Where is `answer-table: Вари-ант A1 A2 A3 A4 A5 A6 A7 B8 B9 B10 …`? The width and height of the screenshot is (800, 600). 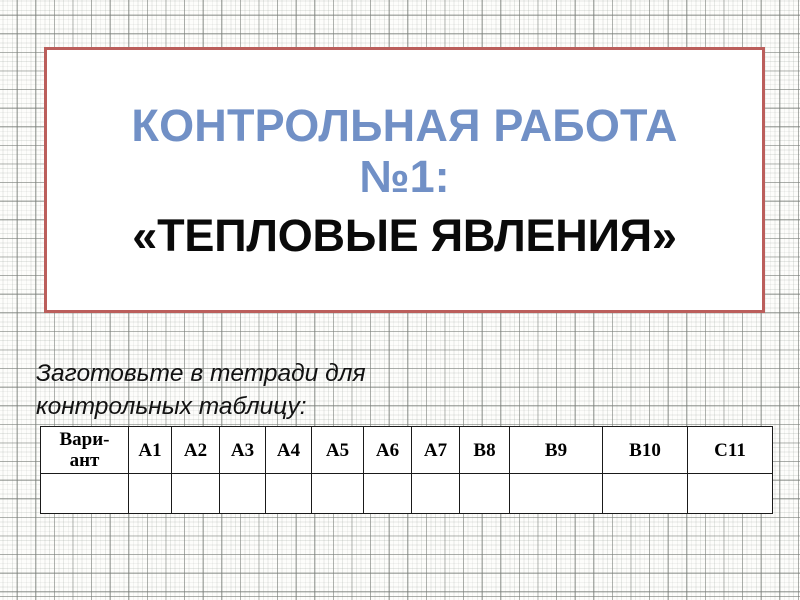 answer-table: Вари-ант A1 A2 A3 A4 A5 A6 A7 B8 B9 B10 … is located at coordinates (406, 470).